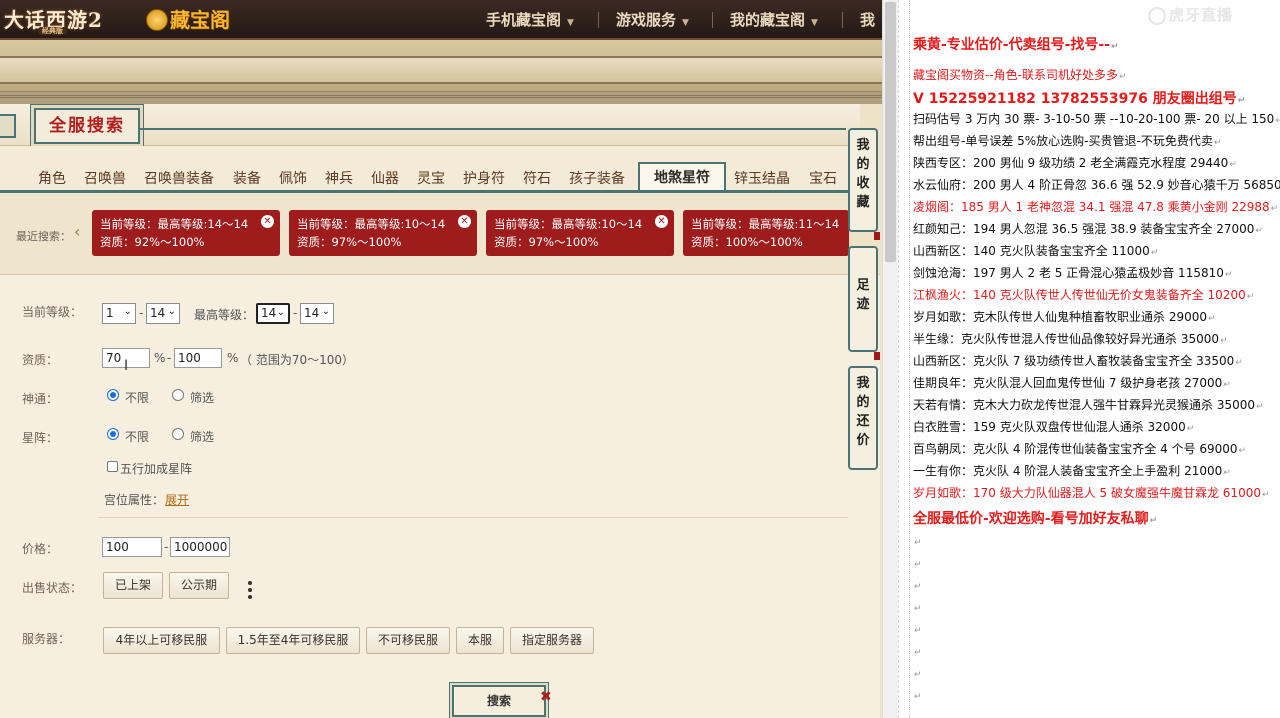 This screenshot has width=1280, height=718. What do you see at coordinates (890, 359) in the screenshot?
I see `vertical-scrollbar` at bounding box center [890, 359].